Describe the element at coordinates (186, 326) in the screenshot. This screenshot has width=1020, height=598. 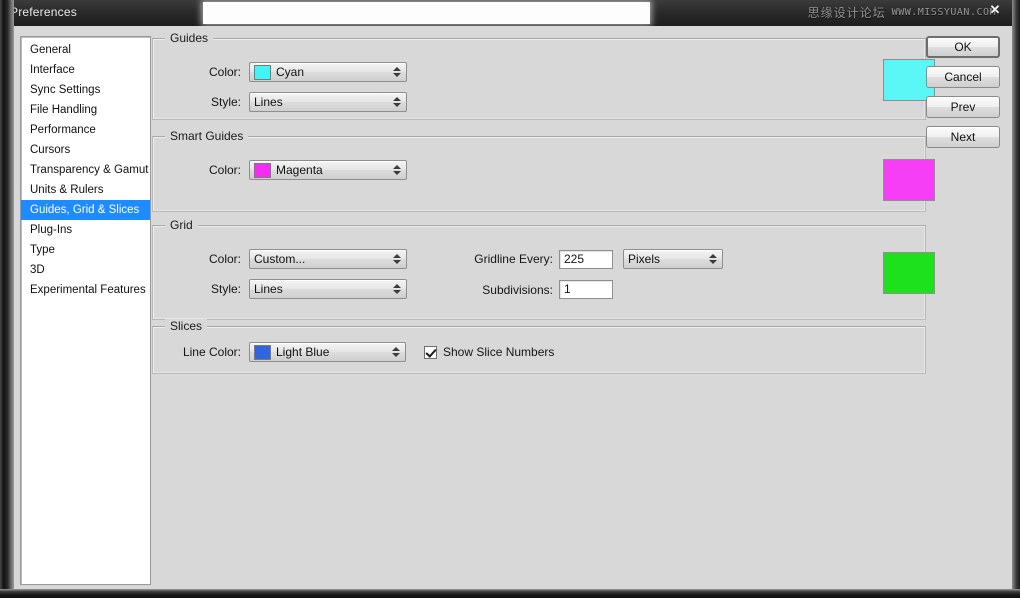
I see `slices-group-title: Slices` at that location.